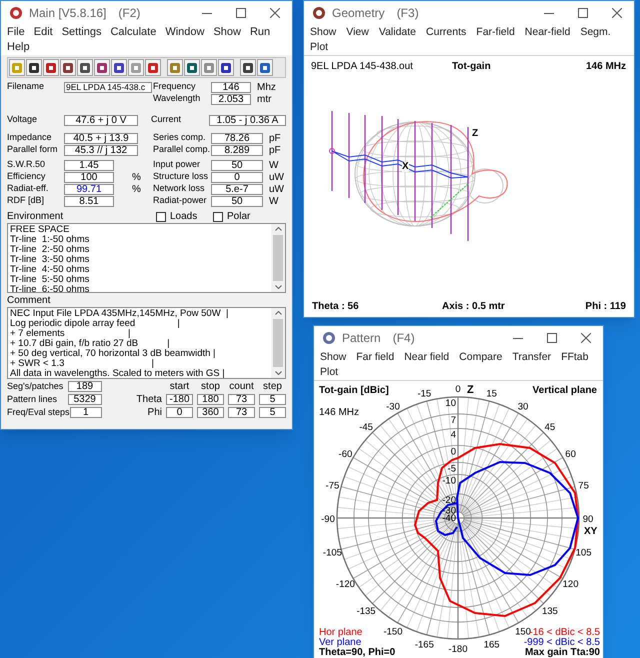  What do you see at coordinates (33, 149) in the screenshot?
I see `field-label: Parallel form` at bounding box center [33, 149].